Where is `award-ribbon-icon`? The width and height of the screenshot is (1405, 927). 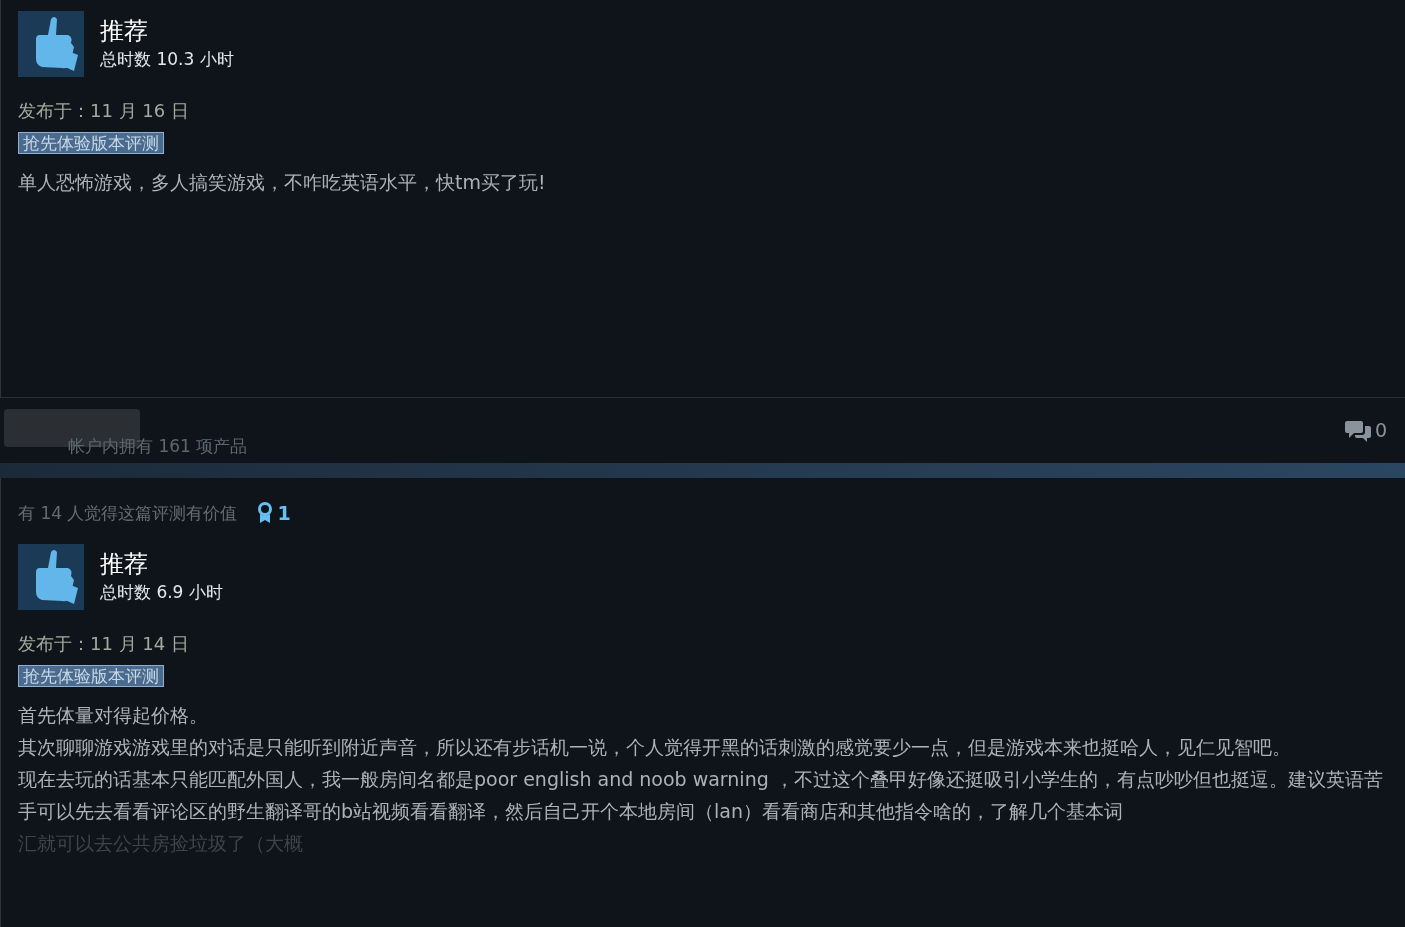 award-ribbon-icon is located at coordinates (265, 513).